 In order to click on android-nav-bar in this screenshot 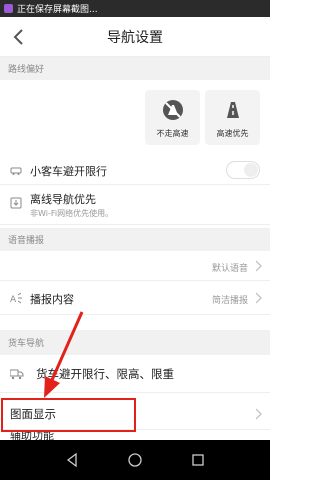, I will do `click(135, 460)`.